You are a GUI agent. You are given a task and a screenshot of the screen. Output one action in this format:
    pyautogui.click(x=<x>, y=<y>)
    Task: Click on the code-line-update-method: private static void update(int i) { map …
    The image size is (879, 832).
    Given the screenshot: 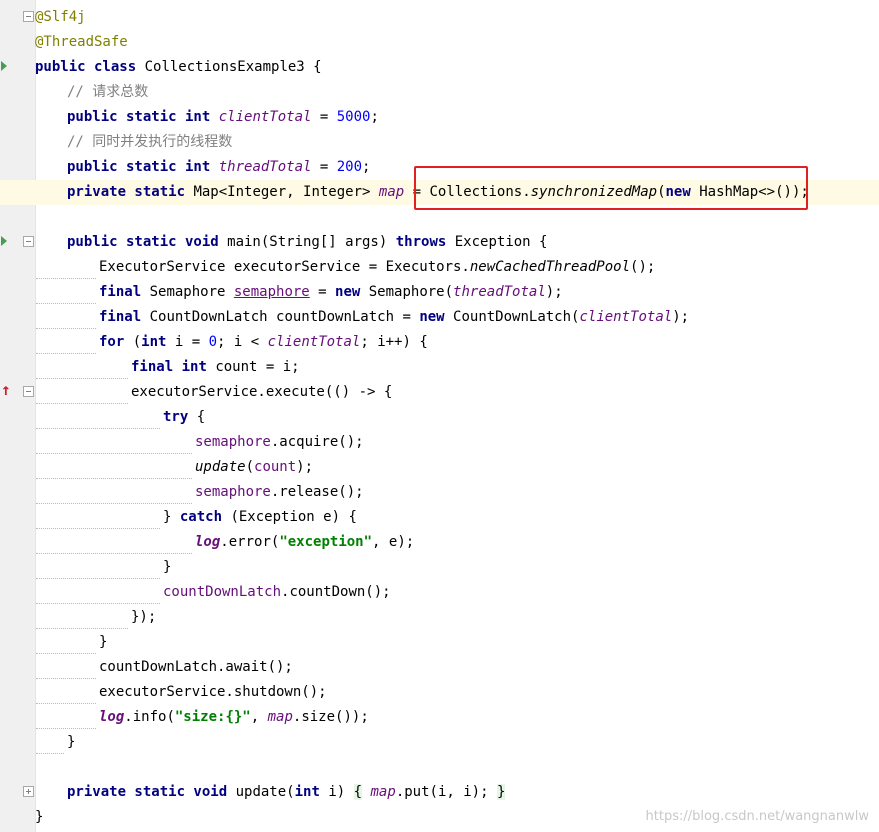 What is the action you would take?
    pyautogui.click(x=286, y=792)
    